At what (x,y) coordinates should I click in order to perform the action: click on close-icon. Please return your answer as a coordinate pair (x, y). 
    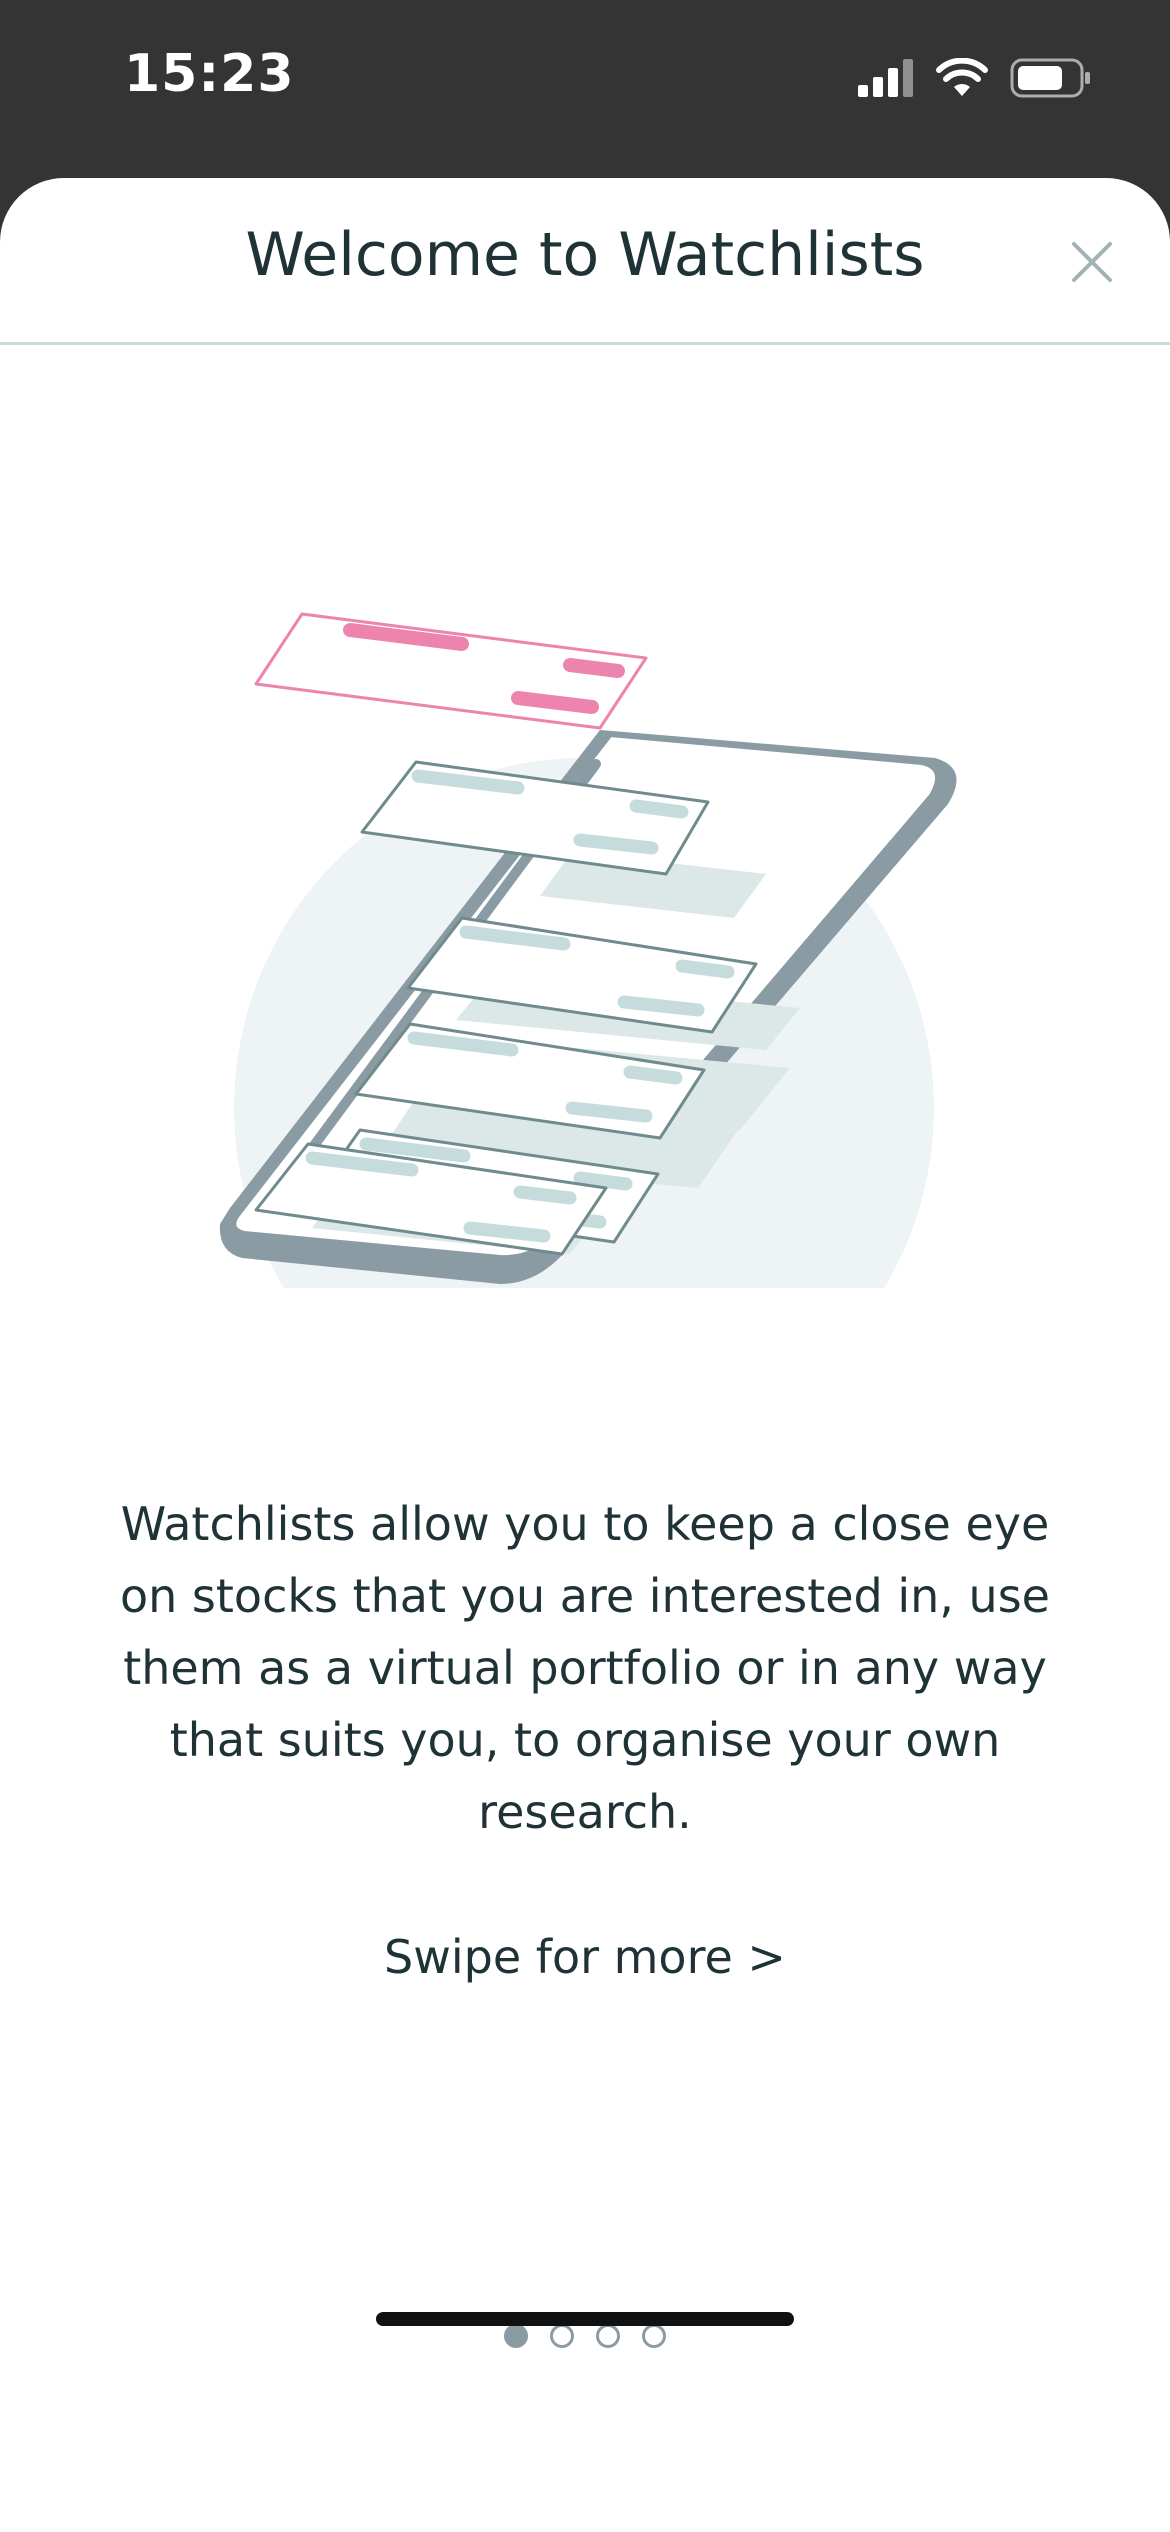
    Looking at the image, I should click on (1092, 262).